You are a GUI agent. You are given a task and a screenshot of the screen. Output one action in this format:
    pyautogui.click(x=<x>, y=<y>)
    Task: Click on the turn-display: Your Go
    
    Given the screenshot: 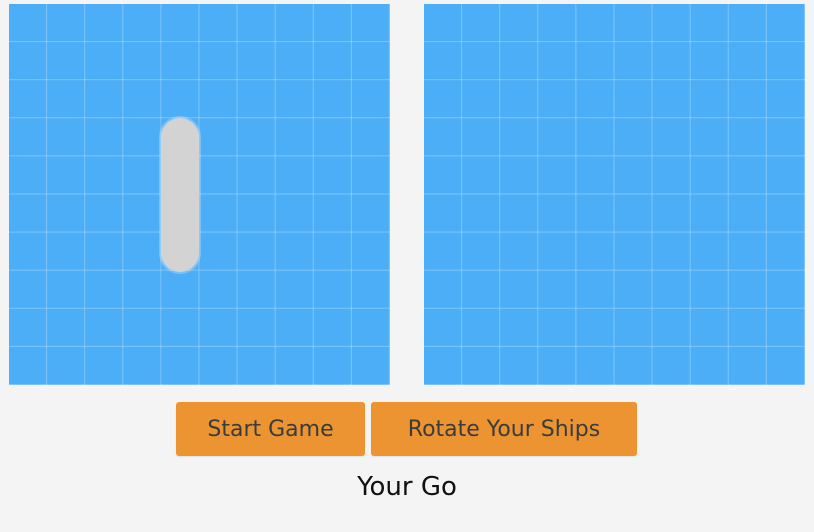 What is the action you would take?
    pyautogui.click(x=407, y=487)
    